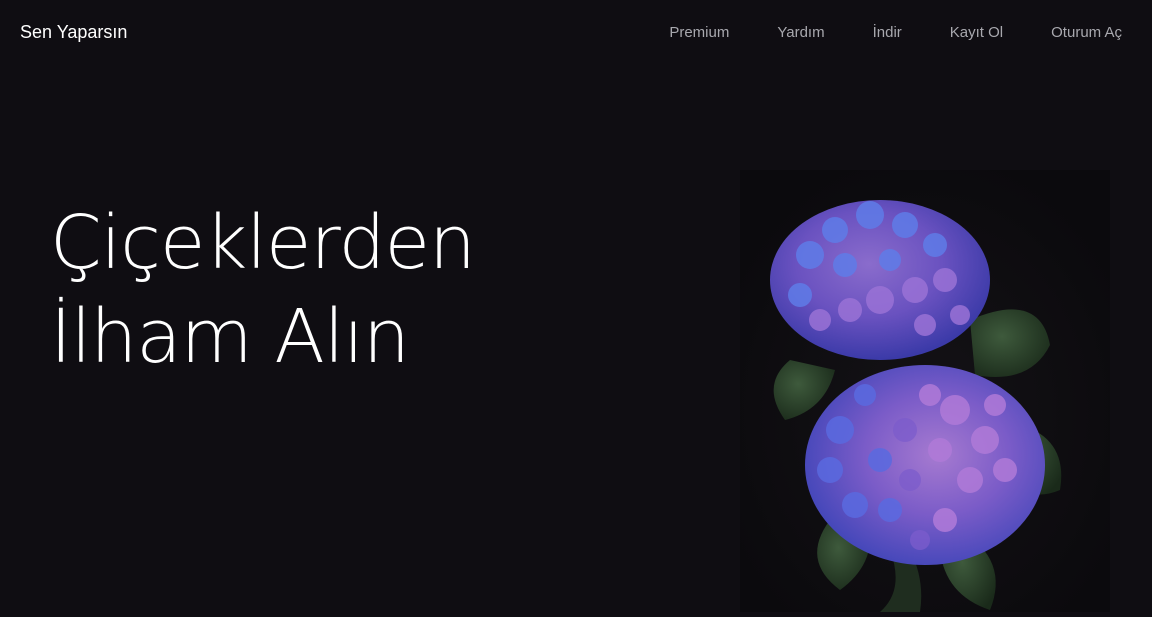  I want to click on nav-links: Premium Yardım İndir Kayıt Ol Oturum Aç, so click(871, 33).